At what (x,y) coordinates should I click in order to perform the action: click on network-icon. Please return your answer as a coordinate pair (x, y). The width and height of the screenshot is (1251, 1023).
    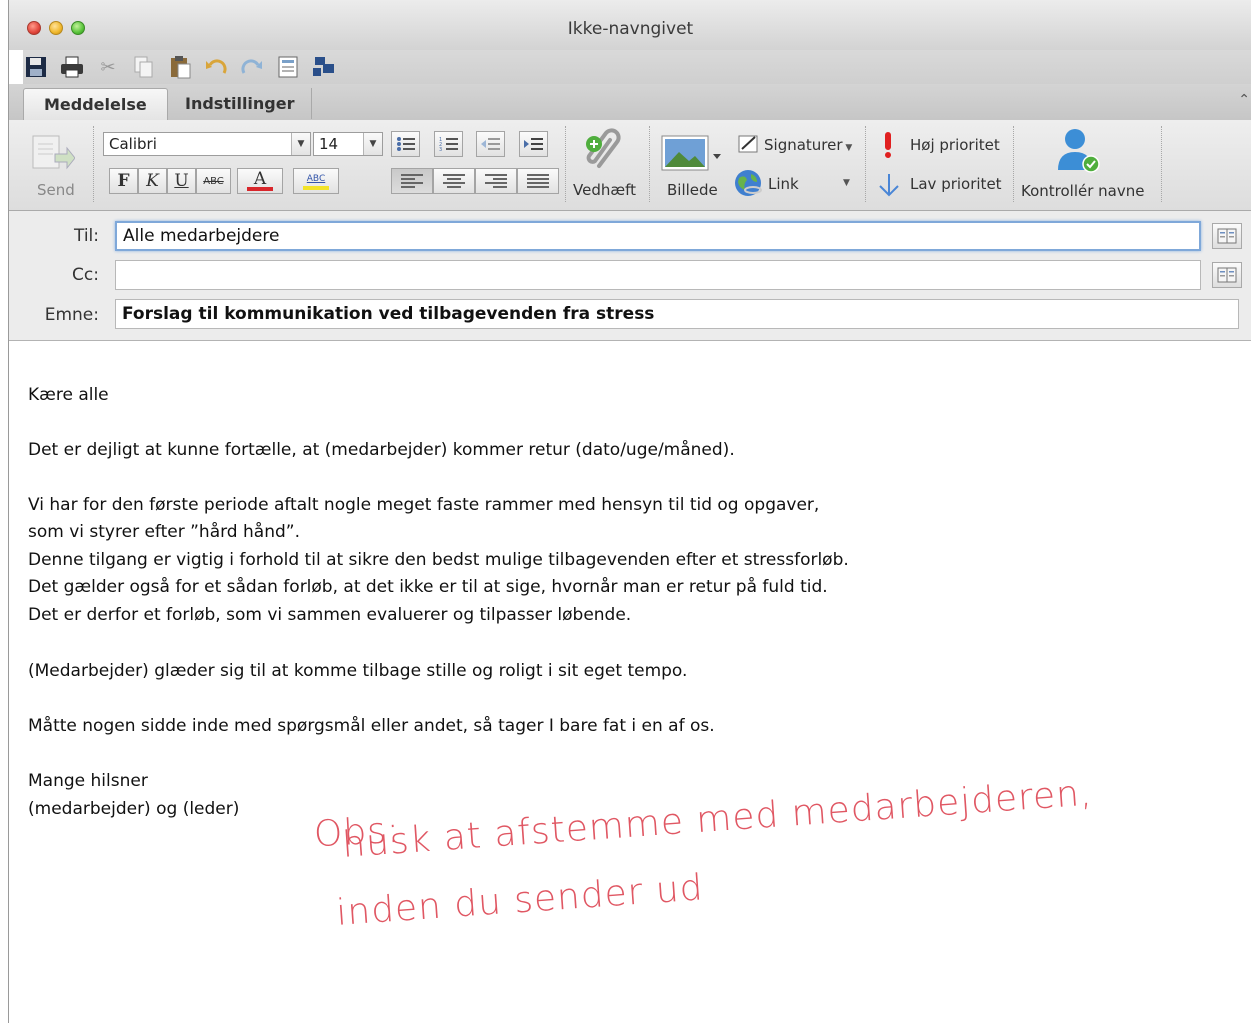
    Looking at the image, I should click on (324, 67).